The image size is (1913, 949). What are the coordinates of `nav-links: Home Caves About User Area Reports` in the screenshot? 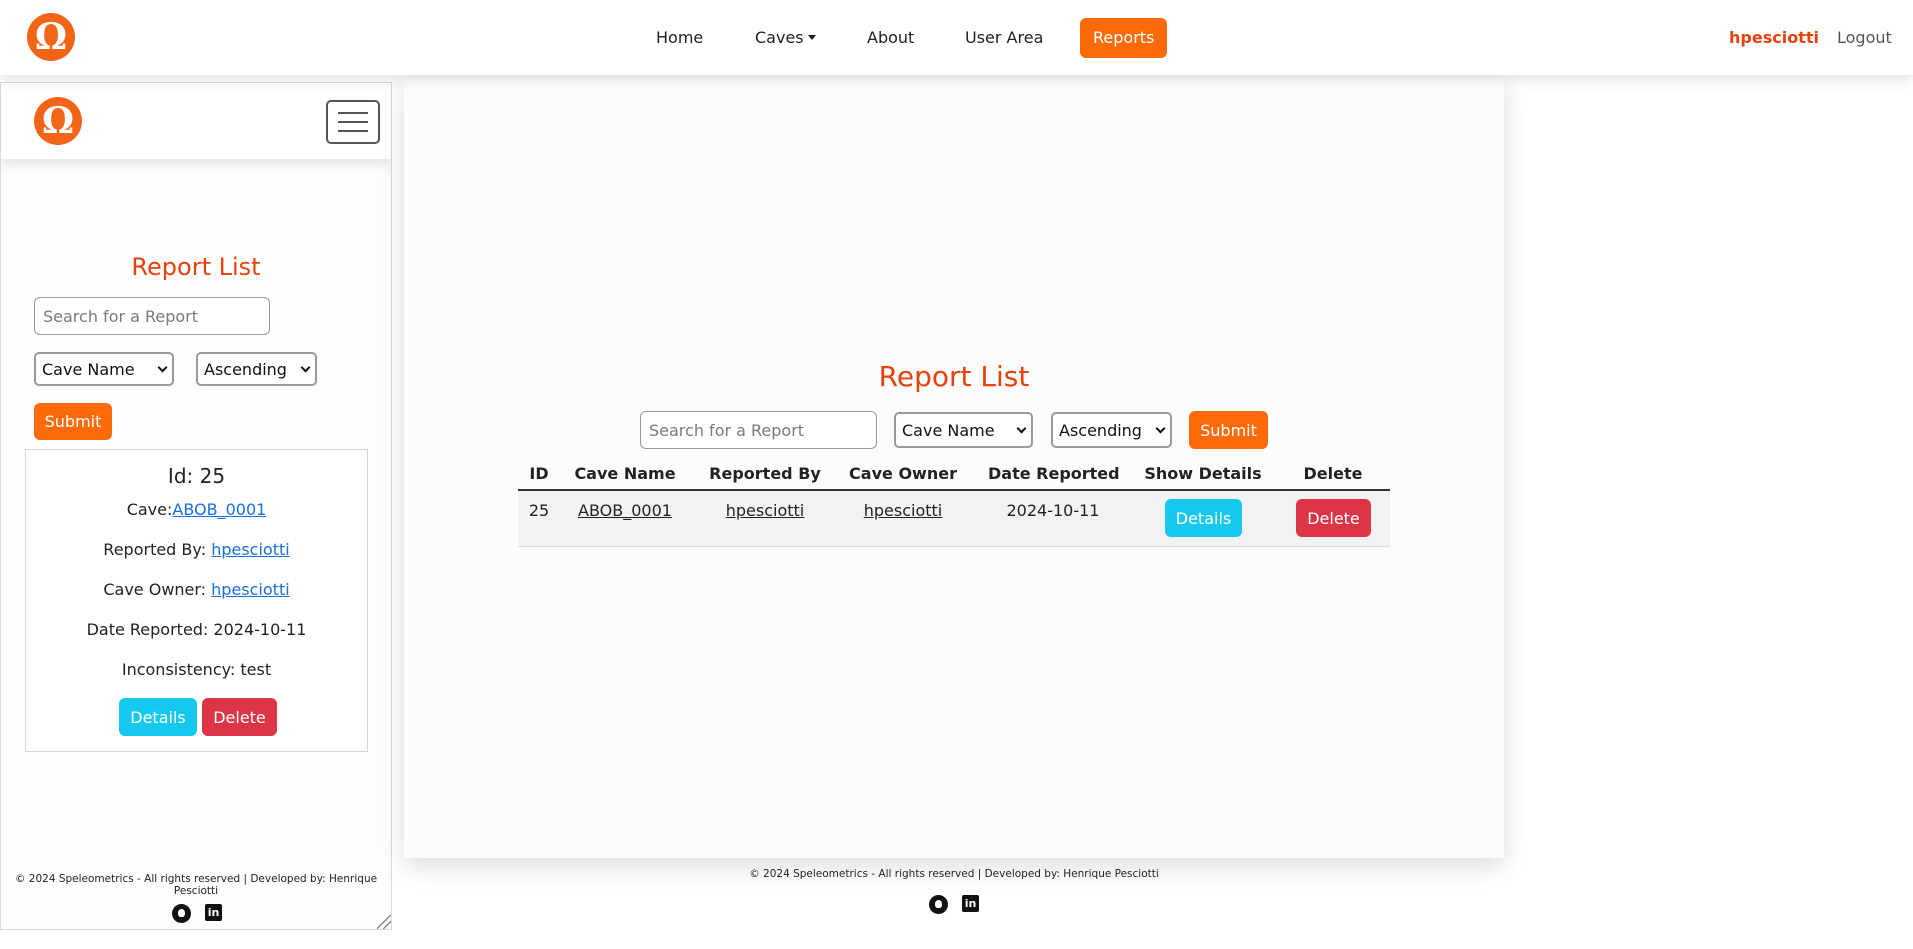 It's located at (956, 38).